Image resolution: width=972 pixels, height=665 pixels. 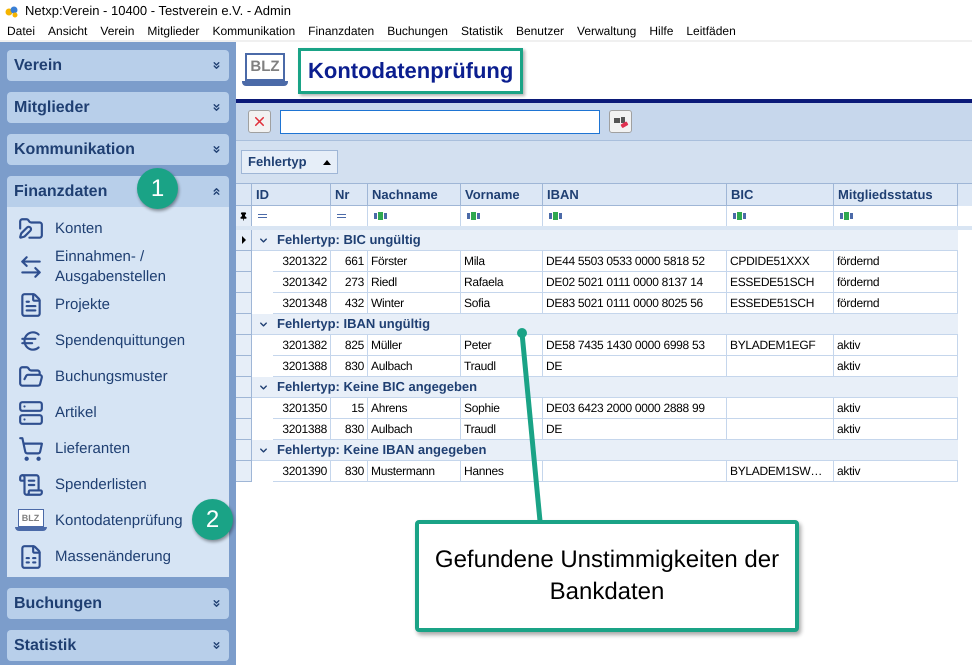 What do you see at coordinates (414, 282) in the screenshot?
I see `table-cell: Riedl` at bounding box center [414, 282].